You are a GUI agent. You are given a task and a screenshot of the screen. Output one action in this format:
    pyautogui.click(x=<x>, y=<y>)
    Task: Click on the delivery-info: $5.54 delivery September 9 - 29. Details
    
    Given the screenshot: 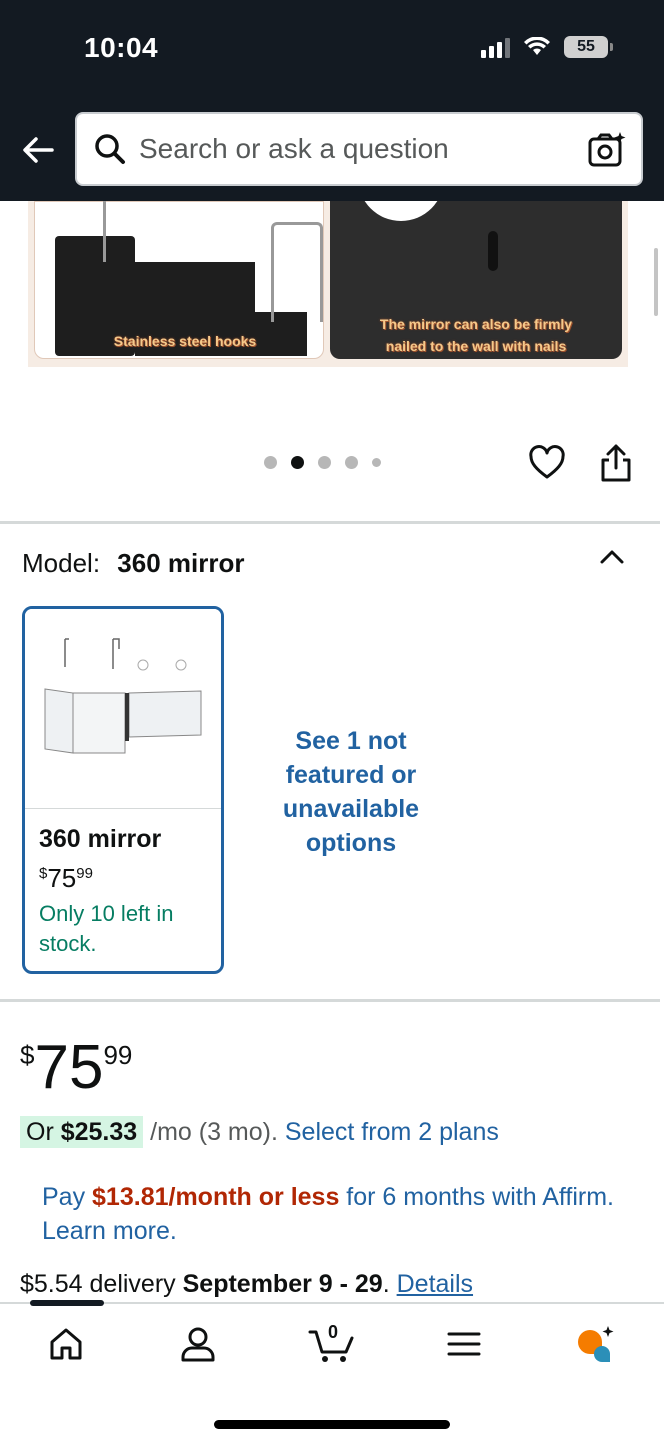 What is the action you would take?
    pyautogui.click(x=246, y=1284)
    